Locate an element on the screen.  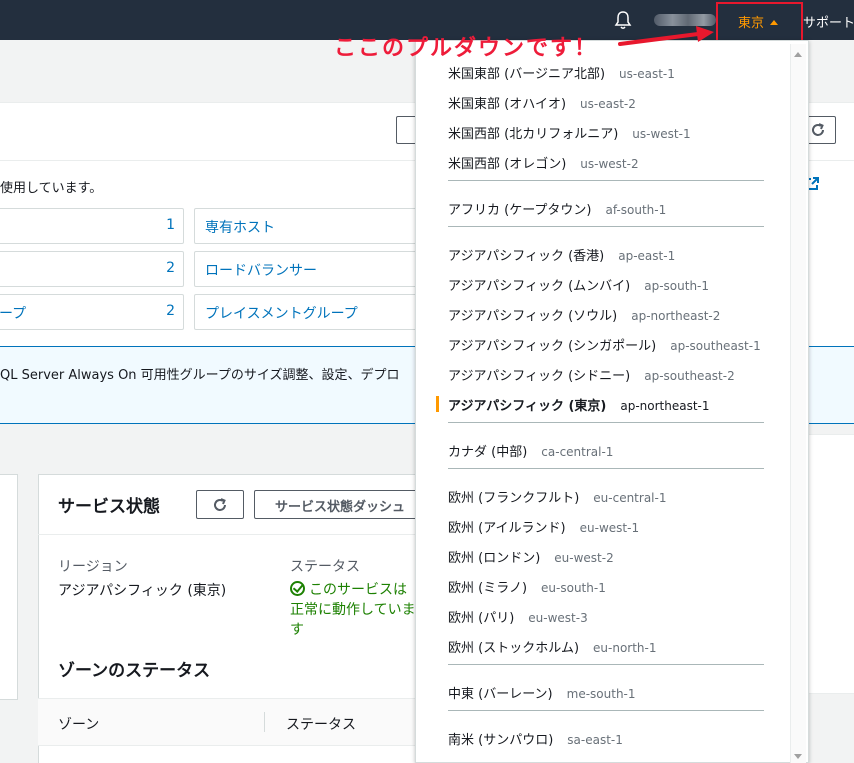
region-option-code: ap-south-1 is located at coordinates (677, 286).